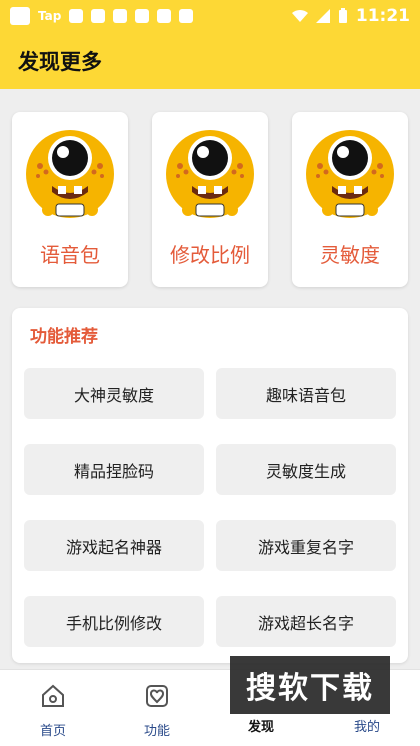 The height and width of the screenshot is (746, 420). I want to click on watermark-overlay: 搜软下载, so click(310, 685).